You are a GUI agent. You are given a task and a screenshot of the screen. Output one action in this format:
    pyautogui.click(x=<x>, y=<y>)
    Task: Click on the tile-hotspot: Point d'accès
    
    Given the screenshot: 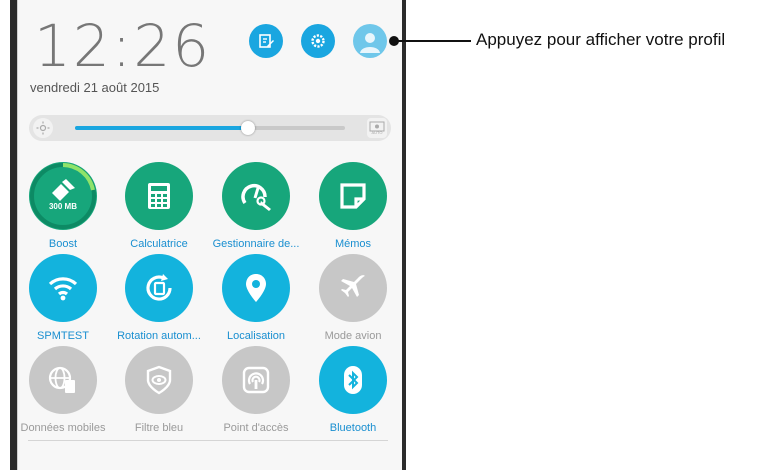 What is the action you would take?
    pyautogui.click(x=256, y=390)
    